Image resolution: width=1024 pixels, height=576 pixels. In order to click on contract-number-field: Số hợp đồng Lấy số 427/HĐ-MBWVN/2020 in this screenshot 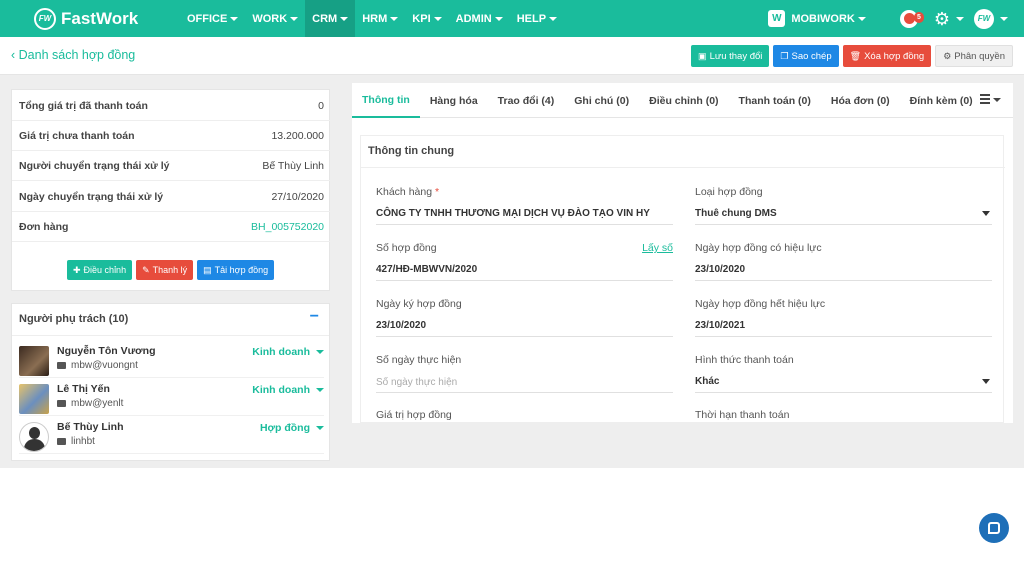, I will do `click(524, 264)`.